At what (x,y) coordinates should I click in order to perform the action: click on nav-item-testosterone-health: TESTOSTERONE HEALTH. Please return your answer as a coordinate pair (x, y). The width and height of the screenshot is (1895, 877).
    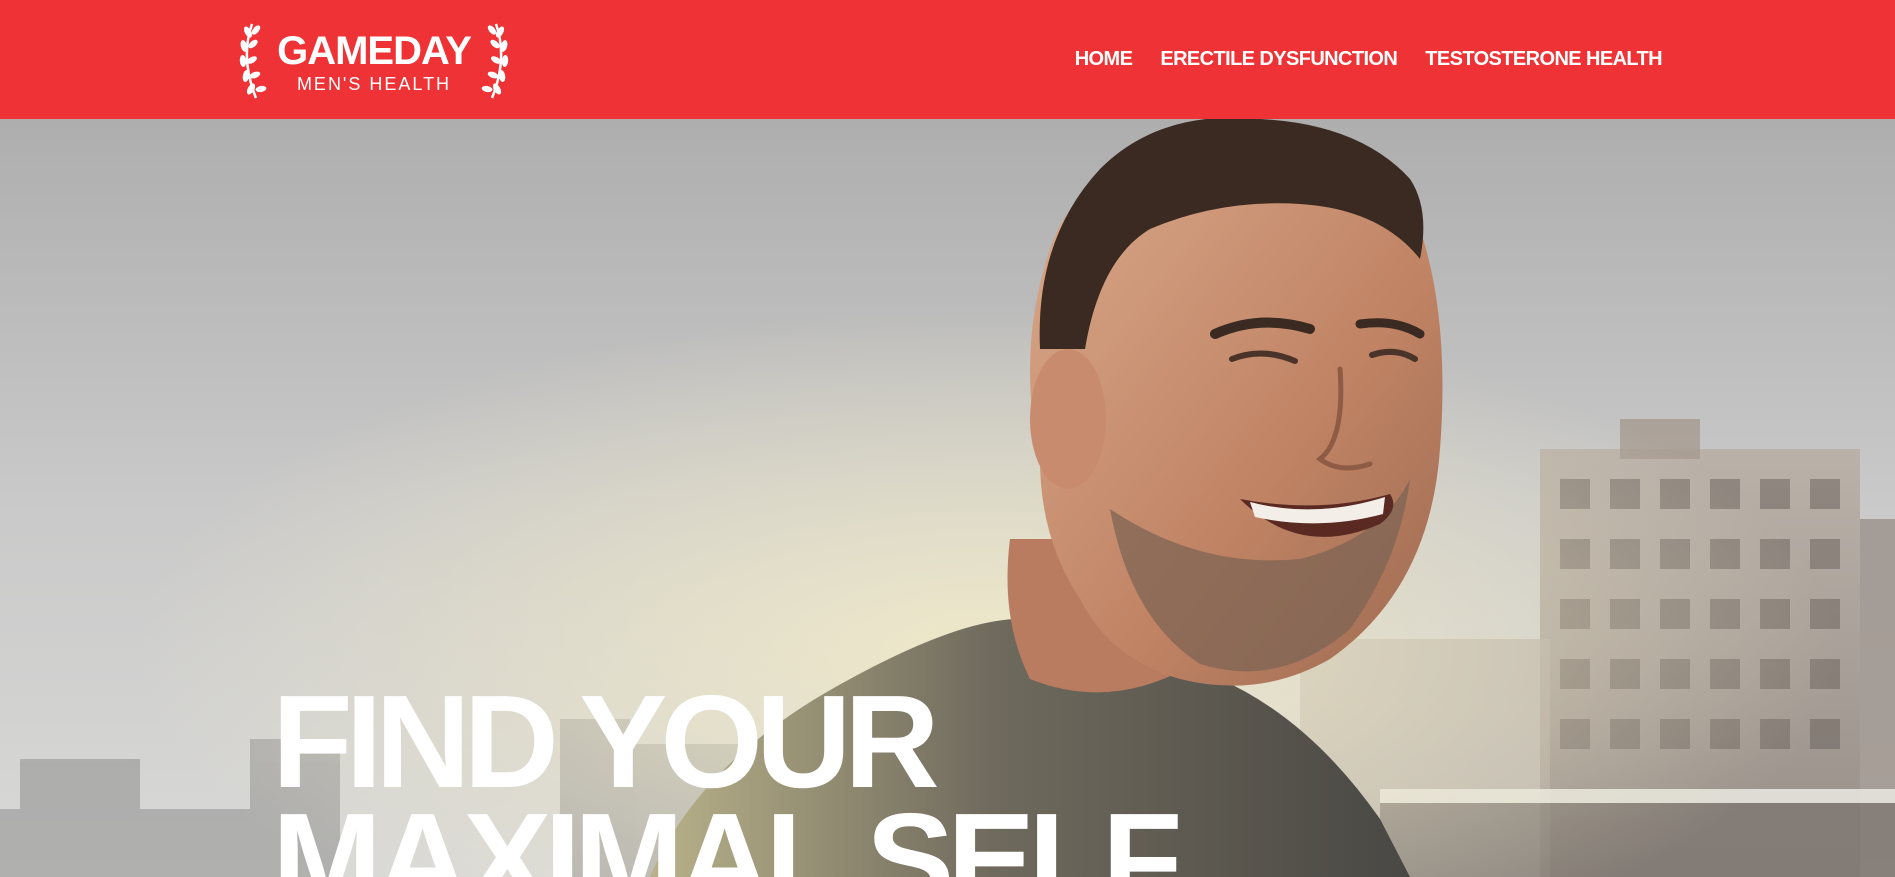
    Looking at the image, I should click on (1543, 59).